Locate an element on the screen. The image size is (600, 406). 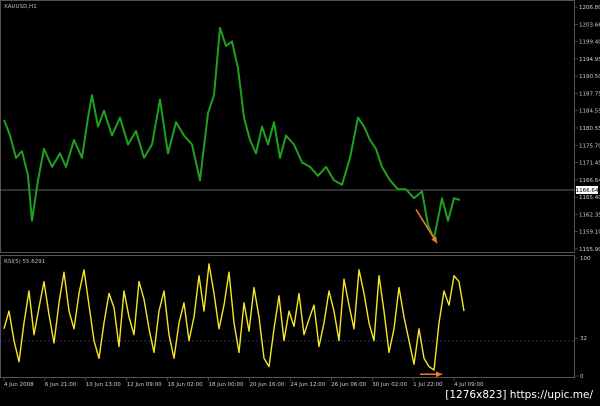
last-price-value: 1166.64 is located at coordinates (587, 191).